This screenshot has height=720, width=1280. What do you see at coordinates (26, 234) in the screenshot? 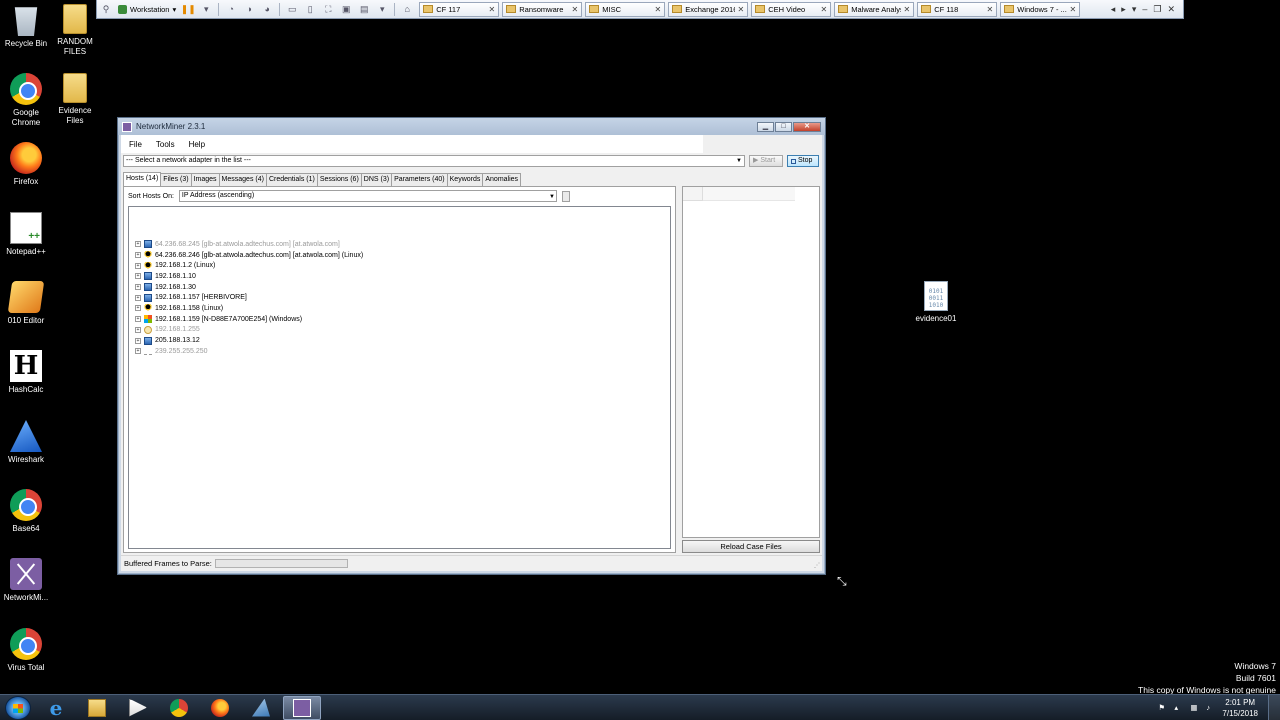
I see `desktop-shortcut: Notepad++` at bounding box center [26, 234].